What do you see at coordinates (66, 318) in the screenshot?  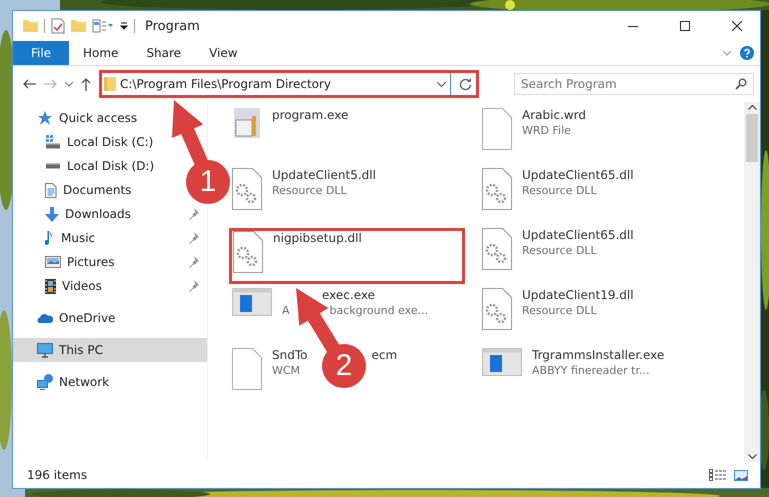 I see `sidebar-item: OneDrive` at bounding box center [66, 318].